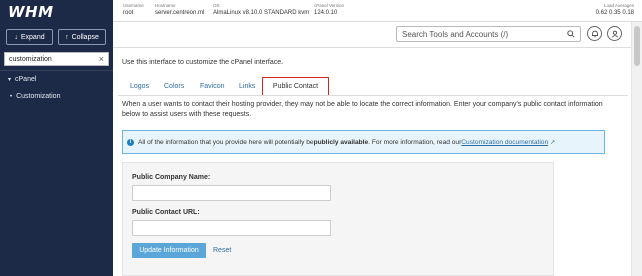  What do you see at coordinates (222, 250) in the screenshot?
I see `reset-link: Reset` at bounding box center [222, 250].